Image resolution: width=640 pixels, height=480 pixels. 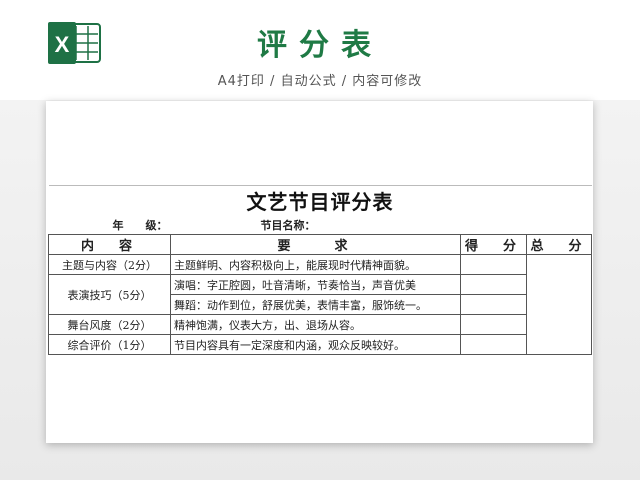 I want to click on table-row: 舞台风度（2分） 精神饱满，仪表大方，出、退场从容。, so click(x=320, y=324).